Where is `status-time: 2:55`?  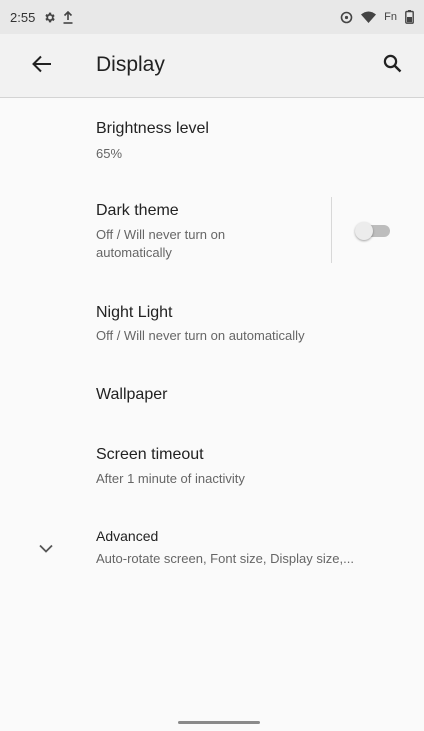 status-time: 2:55 is located at coordinates (23, 17).